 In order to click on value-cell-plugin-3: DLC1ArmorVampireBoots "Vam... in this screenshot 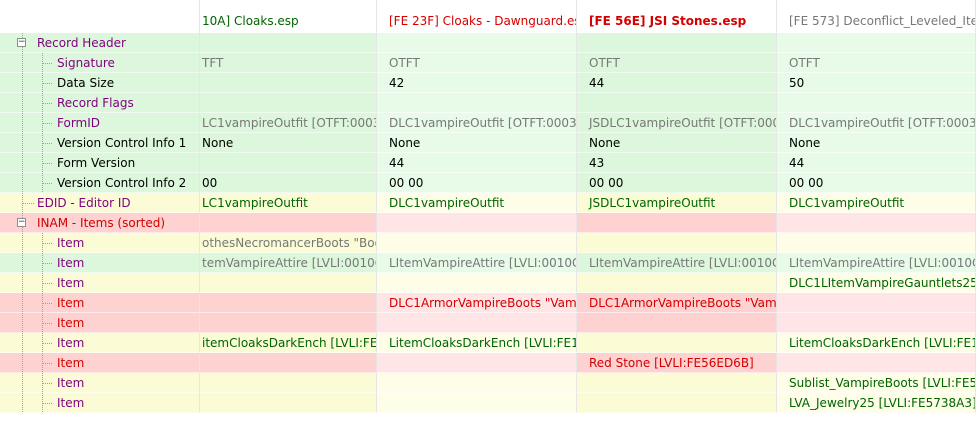, I will do `click(677, 303)`.